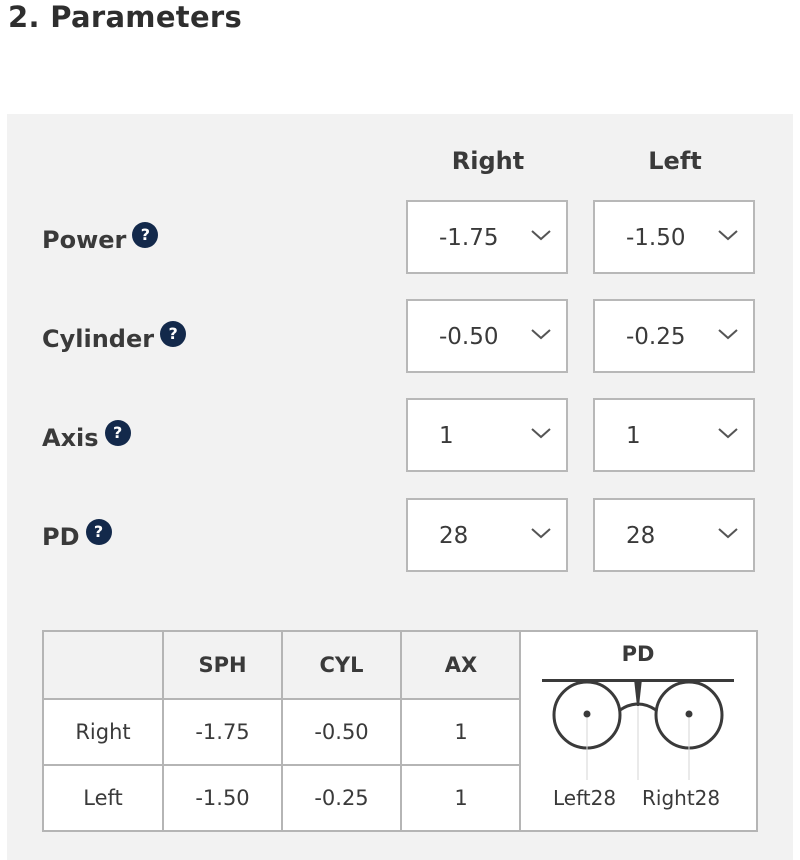  Describe the element at coordinates (222, 798) in the screenshot. I see `summary-row-left-sph: -1.50` at that location.